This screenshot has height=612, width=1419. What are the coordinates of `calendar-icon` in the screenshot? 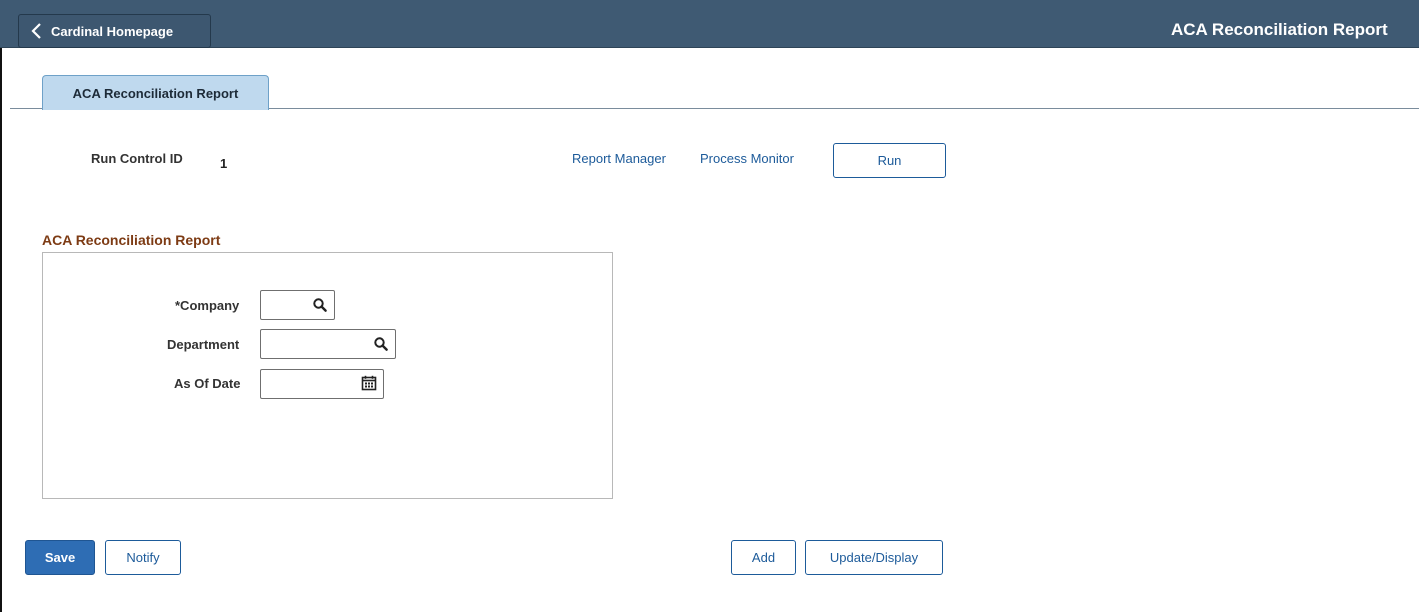 It's located at (369, 383).